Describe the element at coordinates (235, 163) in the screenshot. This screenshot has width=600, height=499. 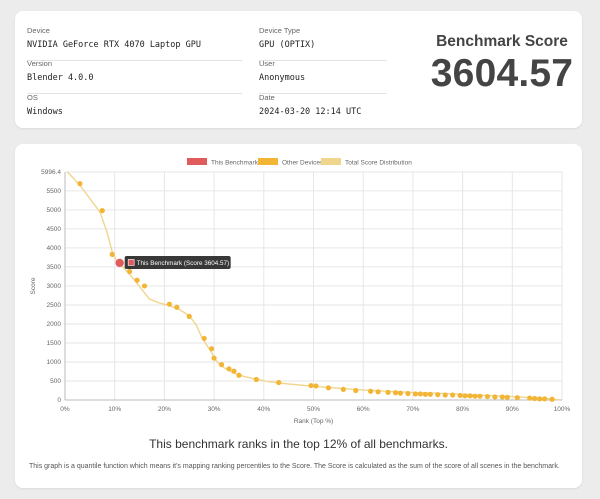
I see `legend-label: This Benchmark` at that location.